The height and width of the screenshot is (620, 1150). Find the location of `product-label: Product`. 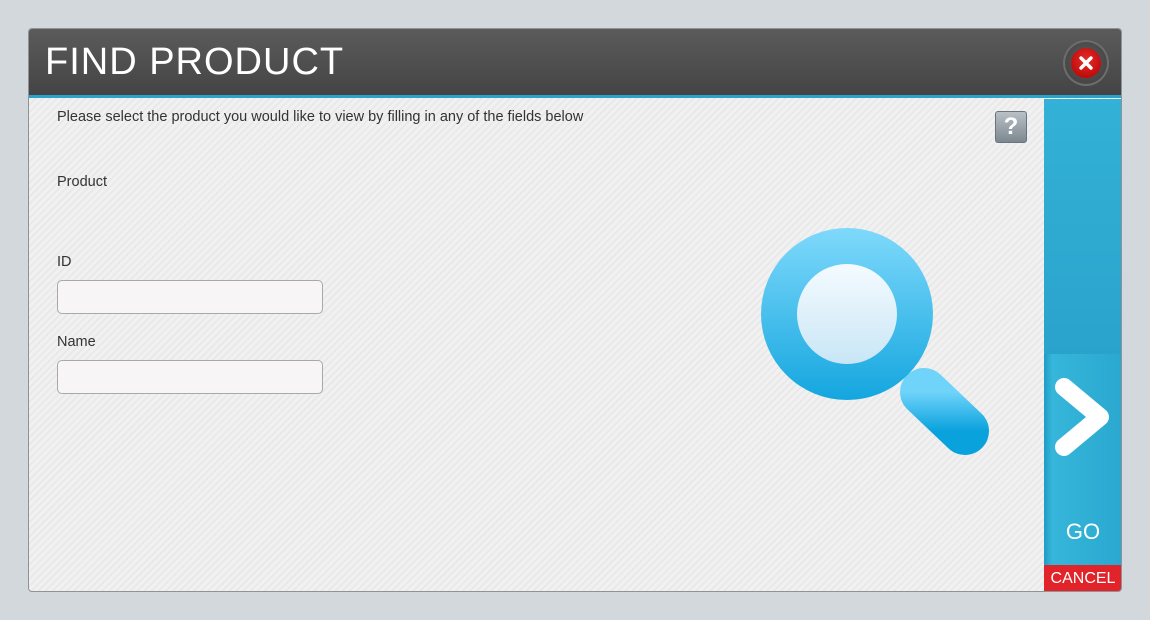

product-label: Product is located at coordinates (82, 182).